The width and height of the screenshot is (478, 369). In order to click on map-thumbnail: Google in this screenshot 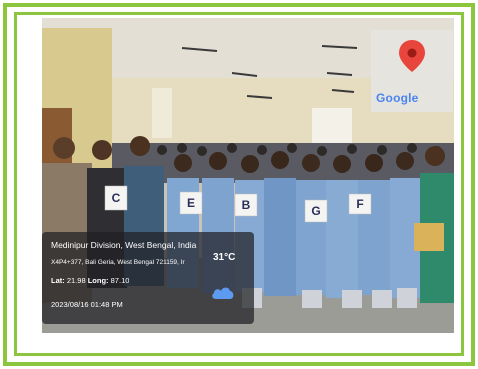, I will do `click(412, 71)`.